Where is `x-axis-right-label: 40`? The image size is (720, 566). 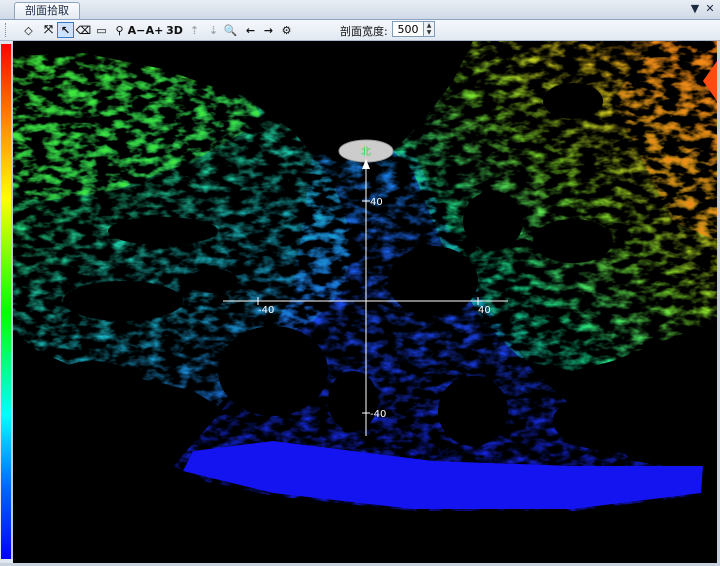
x-axis-right-label: 40 is located at coordinates (484, 310).